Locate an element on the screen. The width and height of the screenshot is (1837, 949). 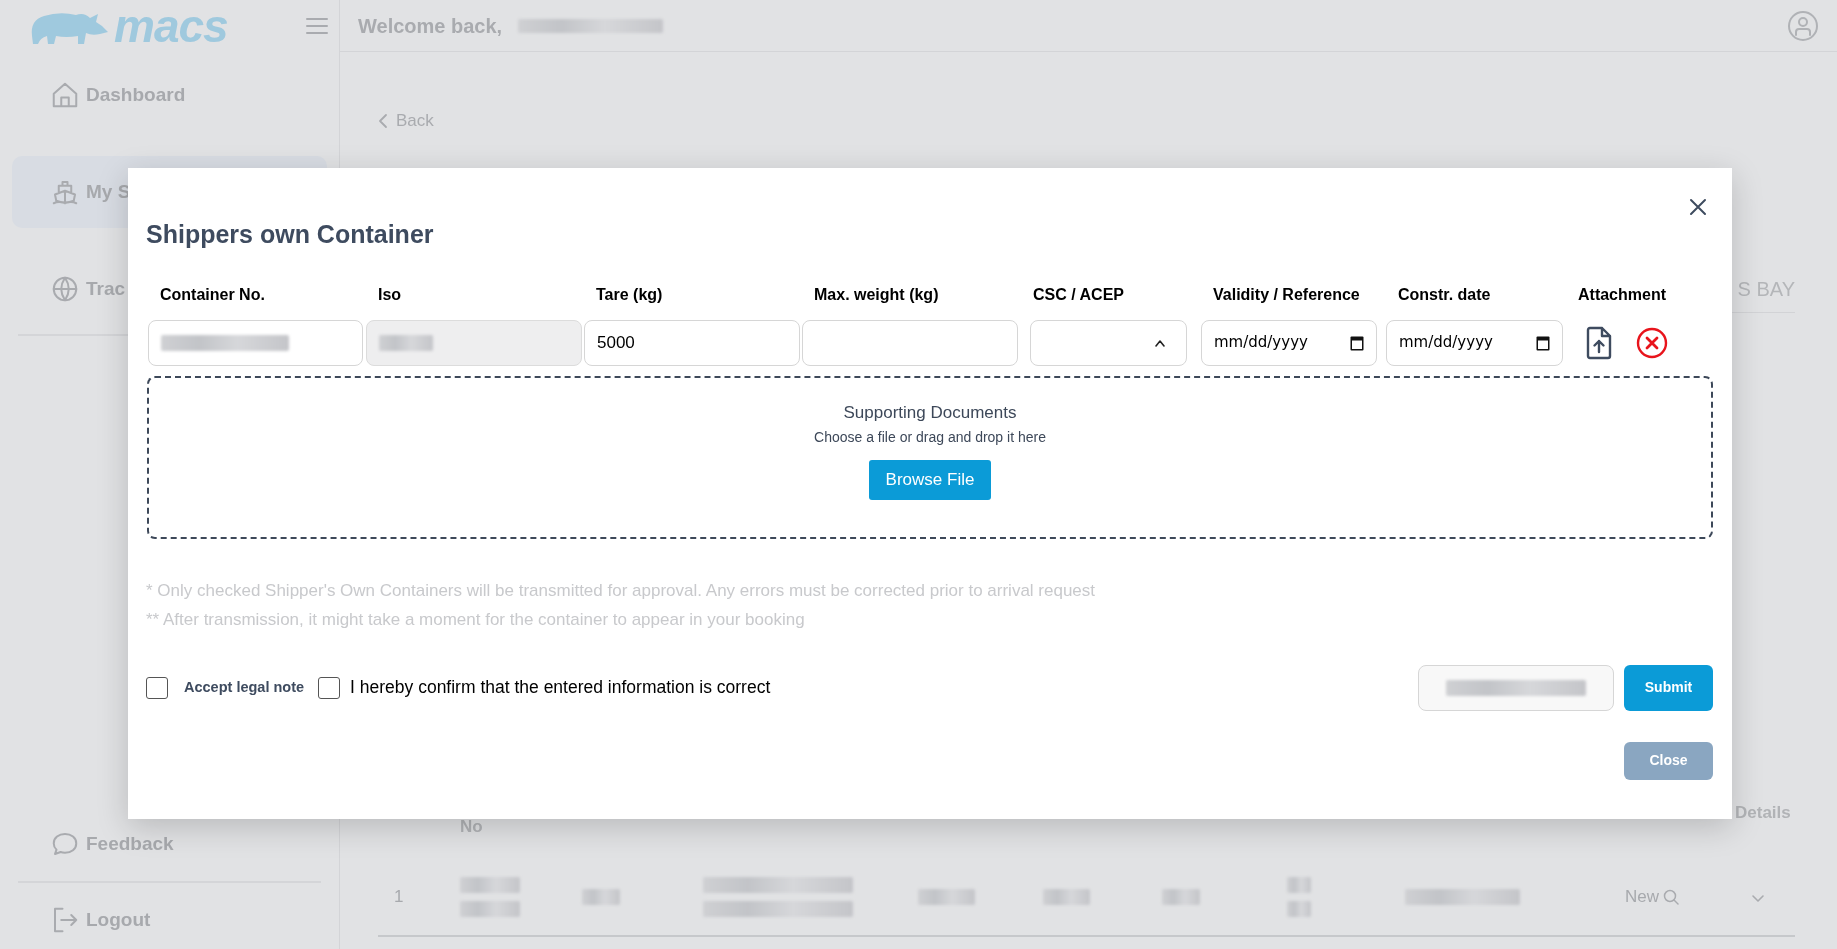
modal-title: Shippers own Container is located at coordinates (290, 234).